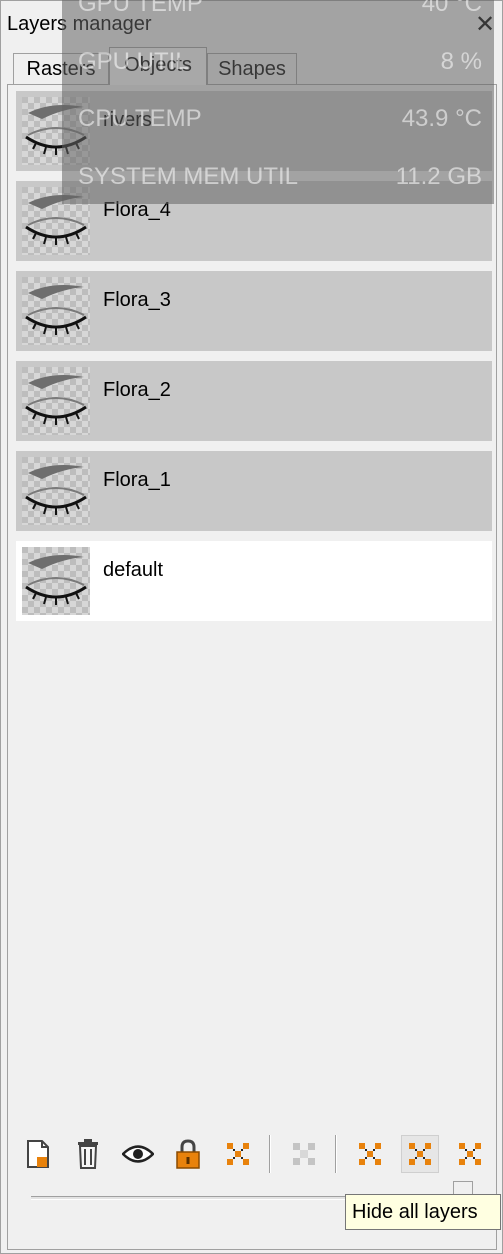 This screenshot has width=503, height=1254. Describe the element at coordinates (254, 131) in the screenshot. I see `layer-row-rivers: rivers` at that location.